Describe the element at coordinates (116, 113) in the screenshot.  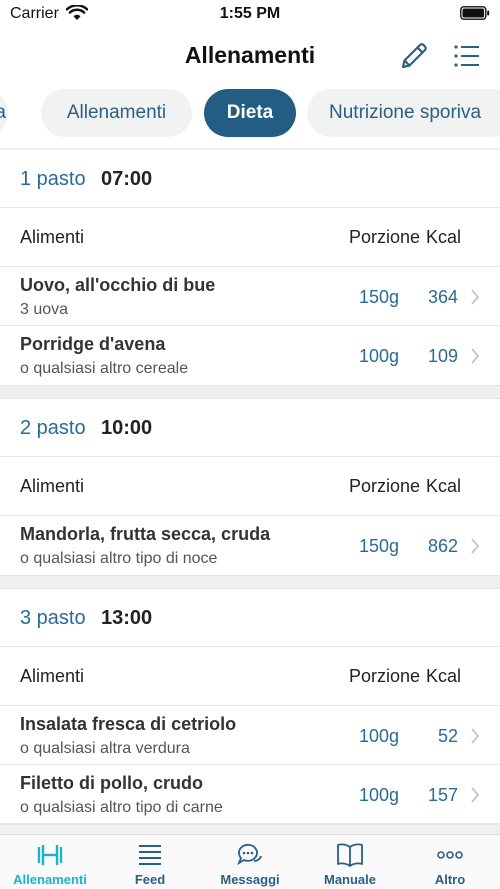
I see `tab-allenamenti: Allenamenti` at that location.